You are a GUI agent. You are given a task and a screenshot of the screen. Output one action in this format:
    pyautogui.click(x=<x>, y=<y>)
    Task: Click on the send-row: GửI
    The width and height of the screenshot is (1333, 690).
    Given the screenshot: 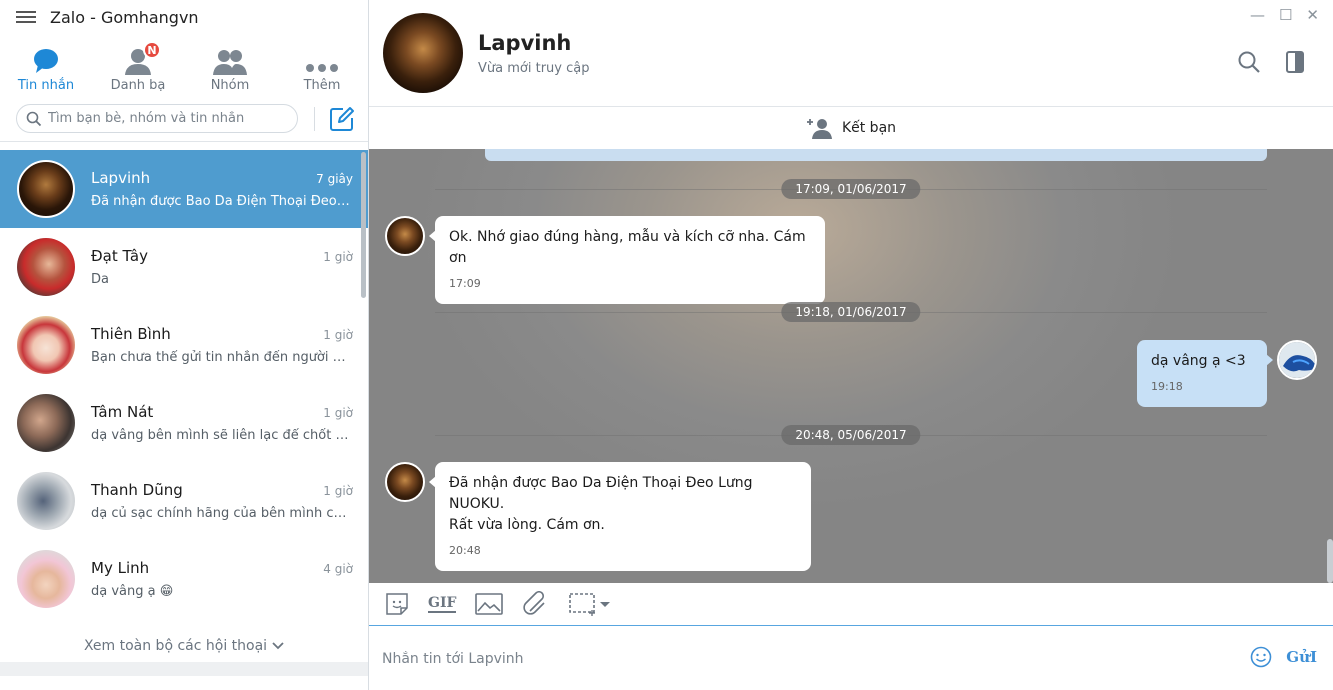 What is the action you would take?
    pyautogui.click(x=1283, y=657)
    